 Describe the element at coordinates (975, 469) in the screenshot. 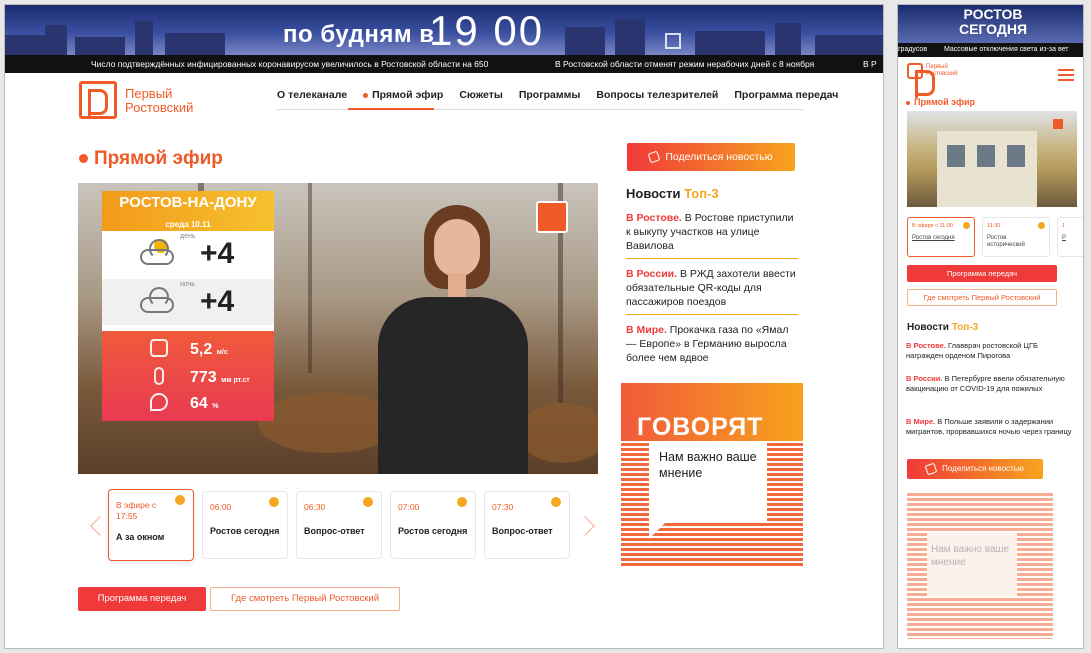

I see `mobile-share-news-button: Поделиться новостью` at that location.